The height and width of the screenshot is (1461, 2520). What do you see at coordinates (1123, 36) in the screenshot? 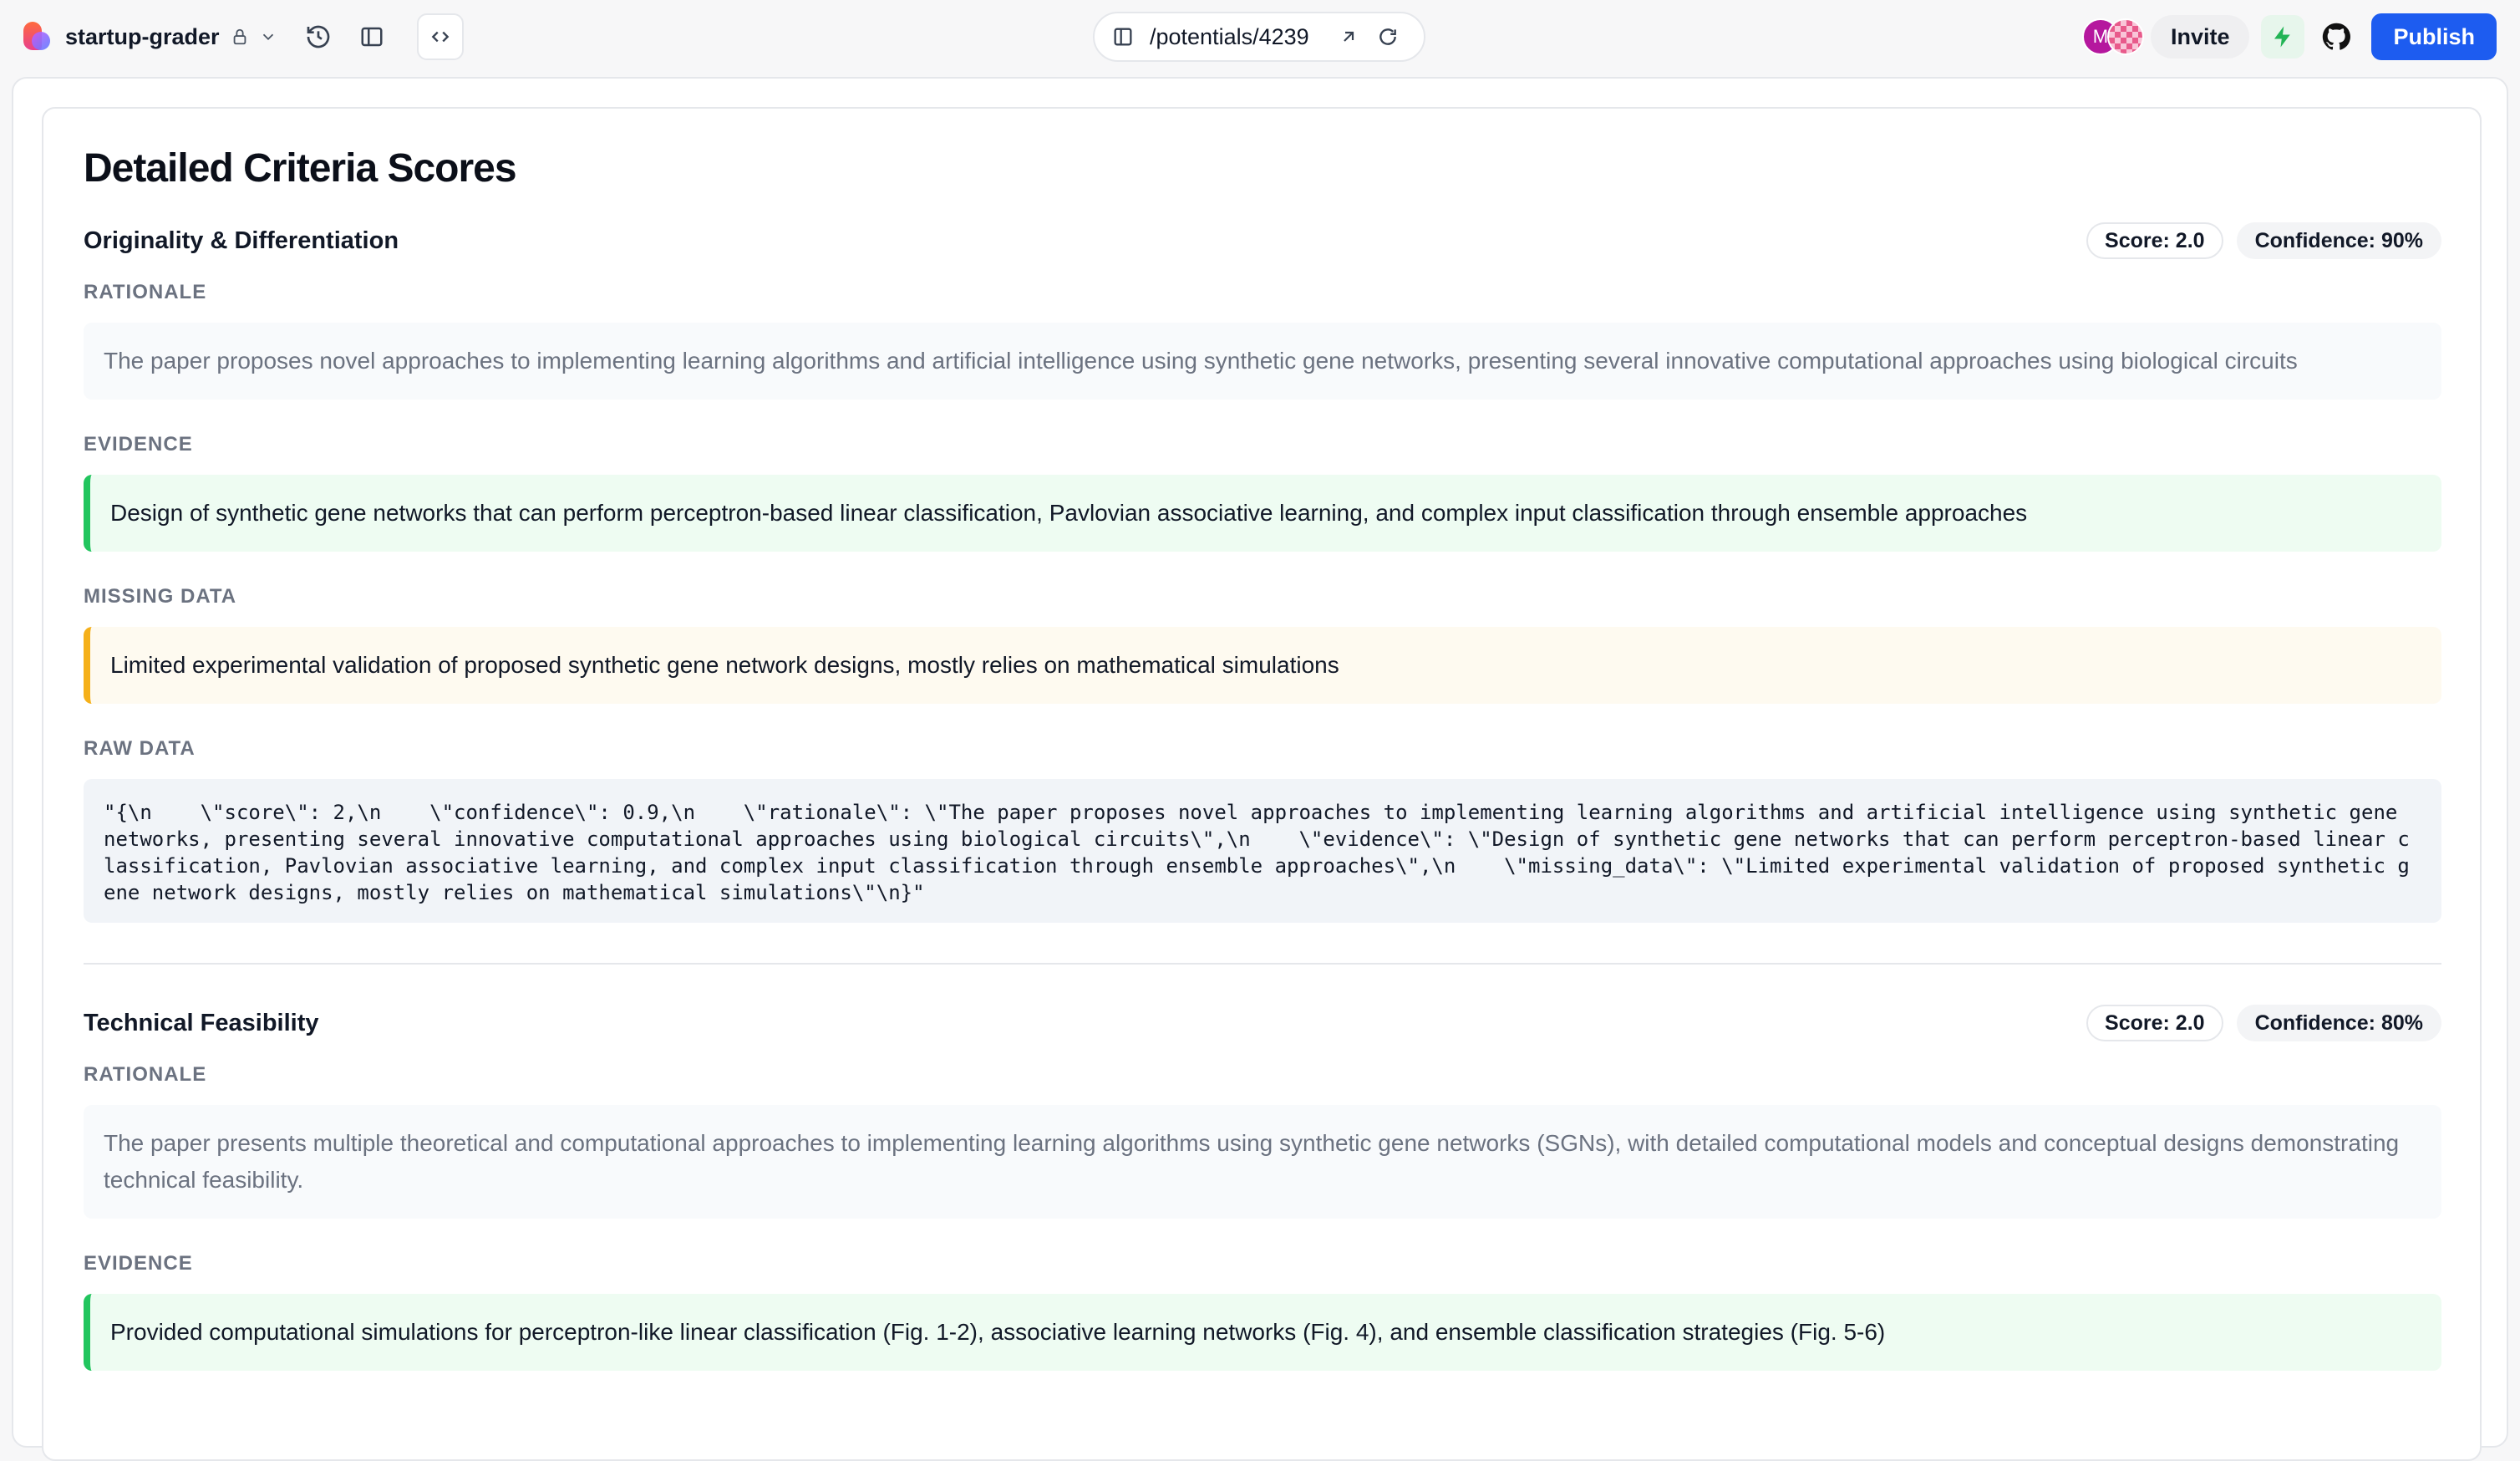
I see `preview-page-icon` at bounding box center [1123, 36].